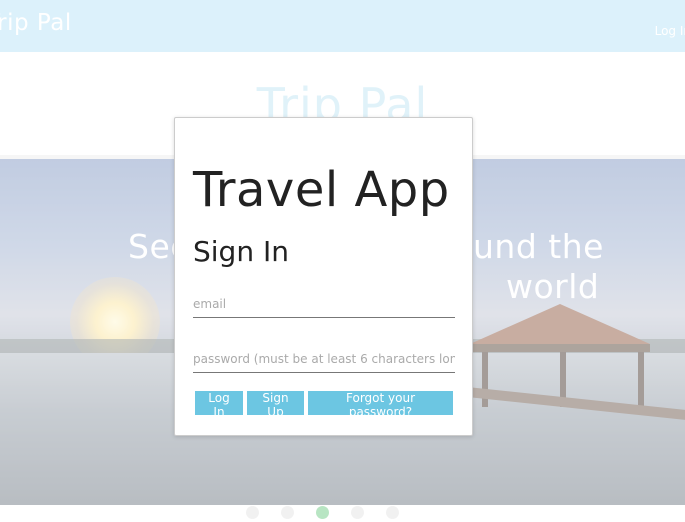  I want to click on modal-title: Travel App, so click(321, 190).